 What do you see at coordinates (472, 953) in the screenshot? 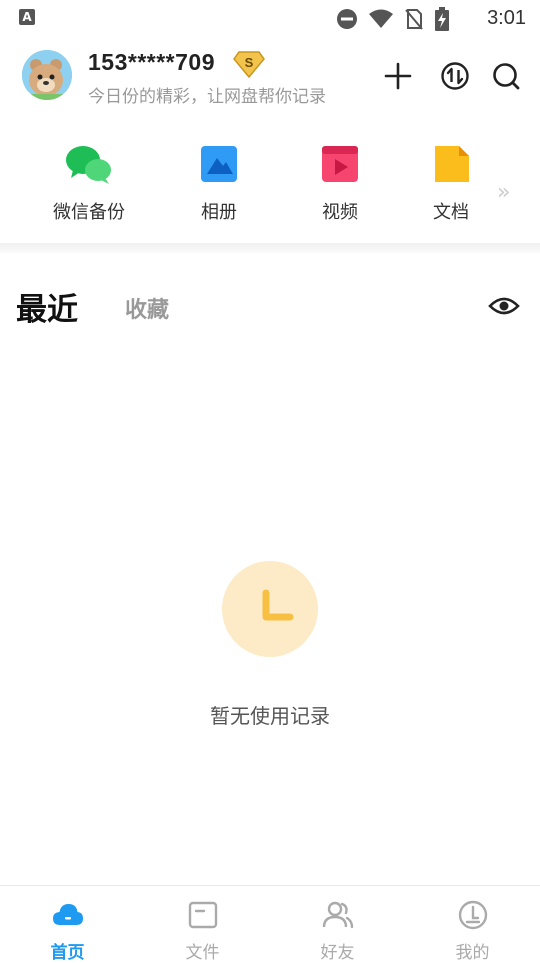
I see `nav-label: 我的` at bounding box center [472, 953].